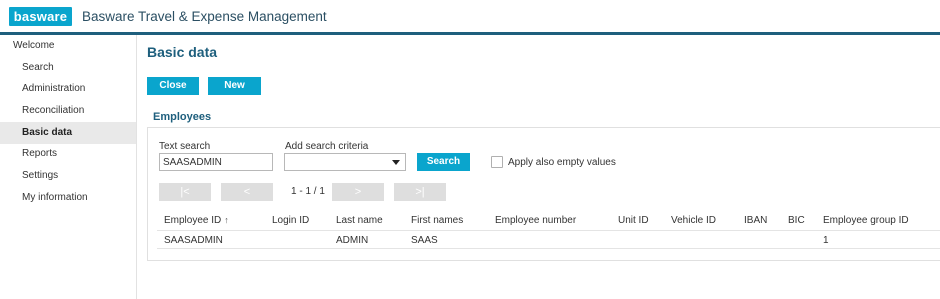 This screenshot has width=940, height=299. I want to click on cell-employee-group-id: 1, so click(826, 240).